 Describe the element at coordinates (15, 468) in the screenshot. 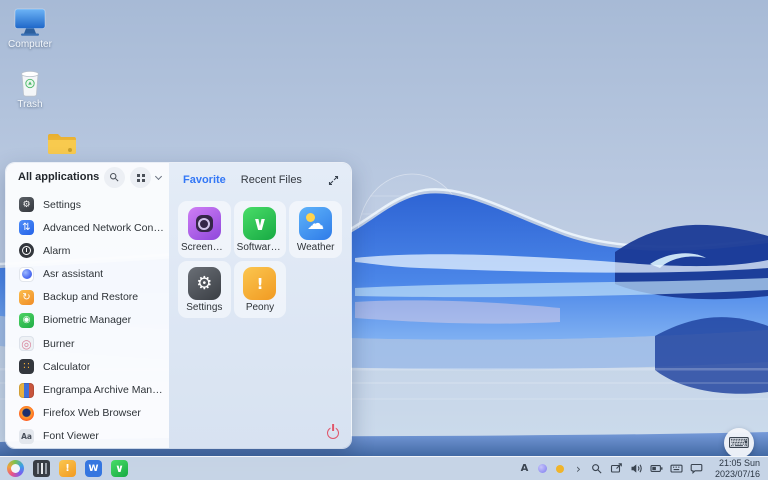

I see `start-menu-button` at that location.